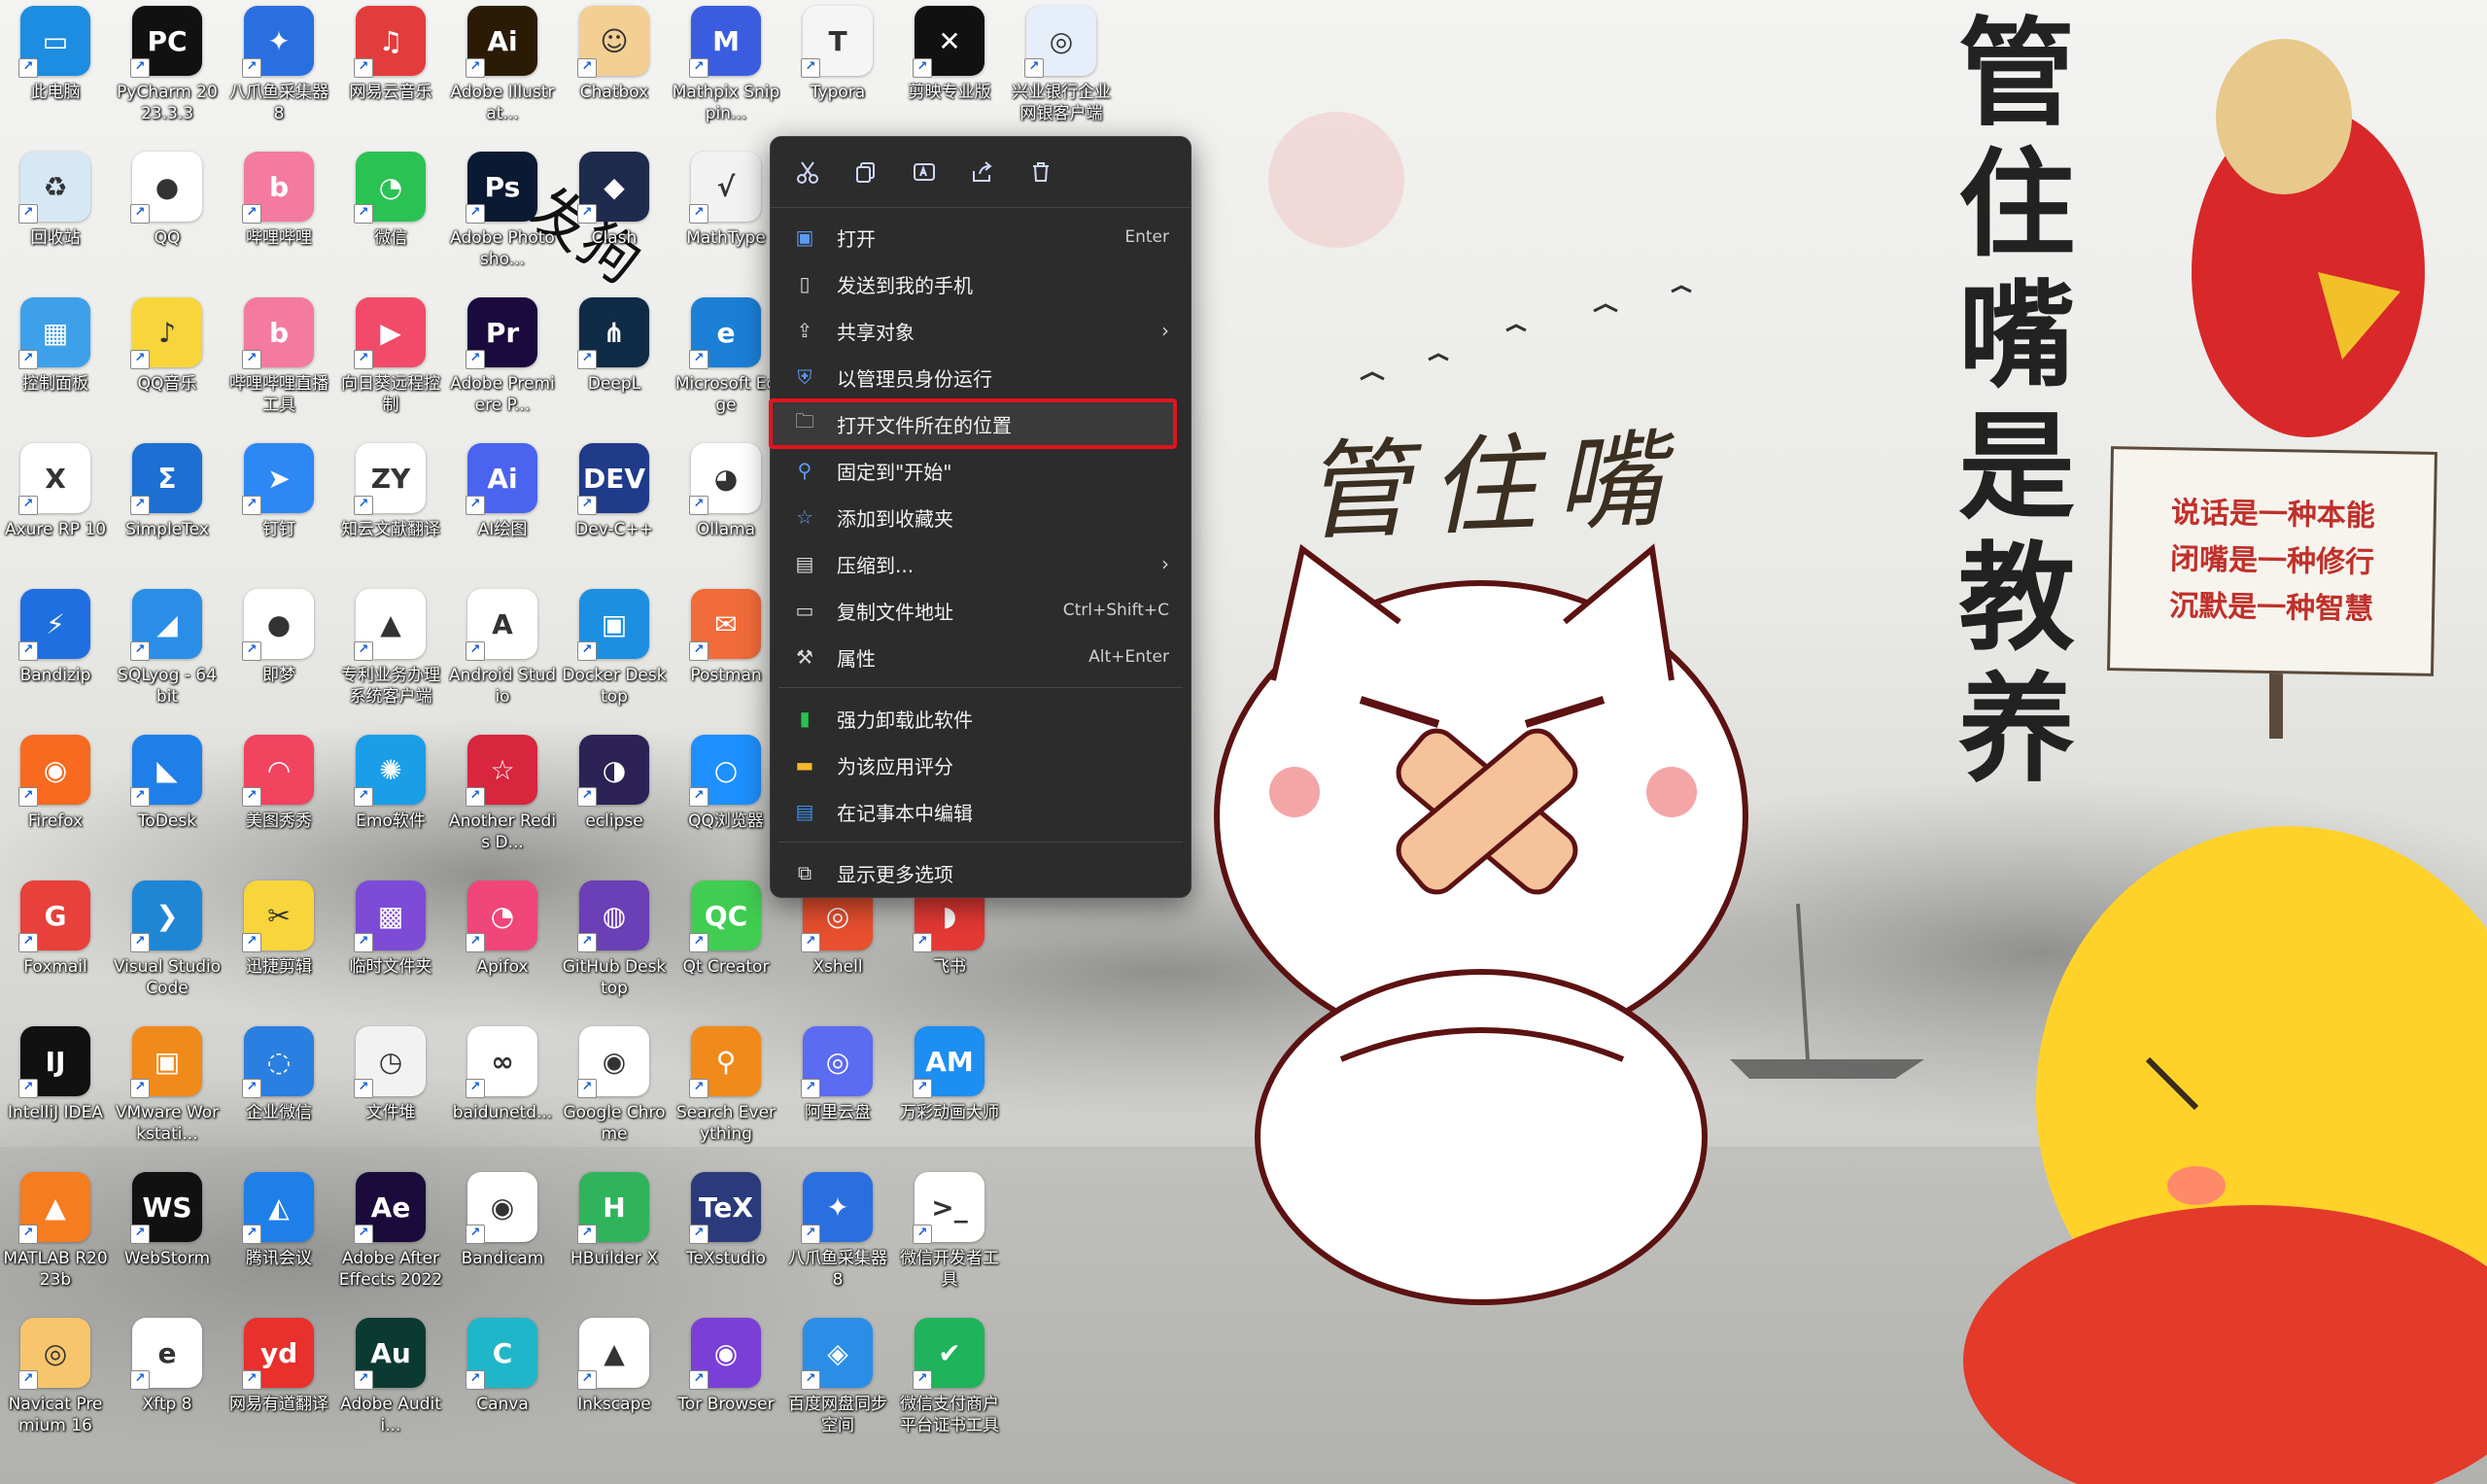 The image size is (2487, 1484). Describe the element at coordinates (167, 509) in the screenshot. I see `desktop-icon: Σ ↗ SimpleTex` at that location.